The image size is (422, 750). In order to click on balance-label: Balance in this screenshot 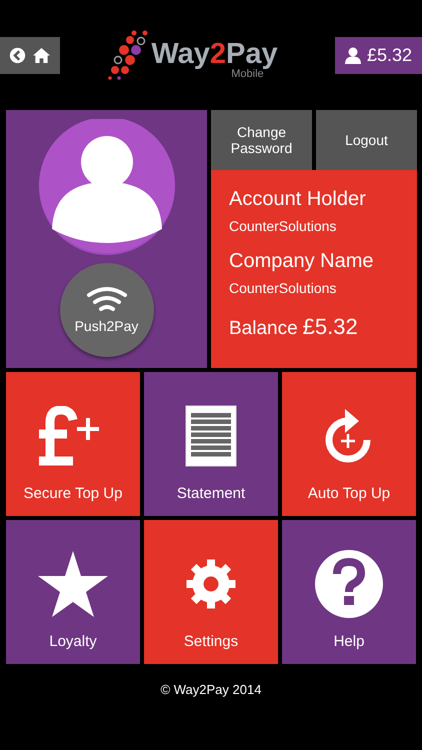, I will do `click(263, 329)`.